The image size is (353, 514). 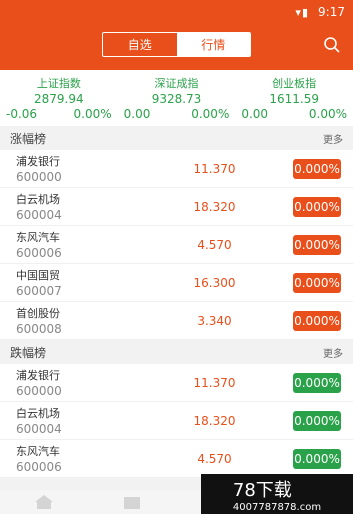 I want to click on index-value: 1611.59, so click(x=294, y=99).